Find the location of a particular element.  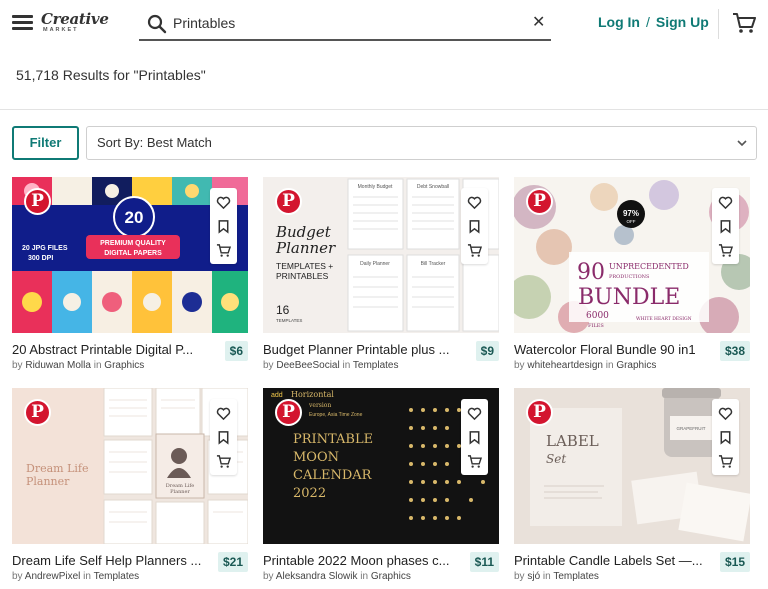

thumb-text: Europe, Asia Time Zone is located at coordinates (336, 415).